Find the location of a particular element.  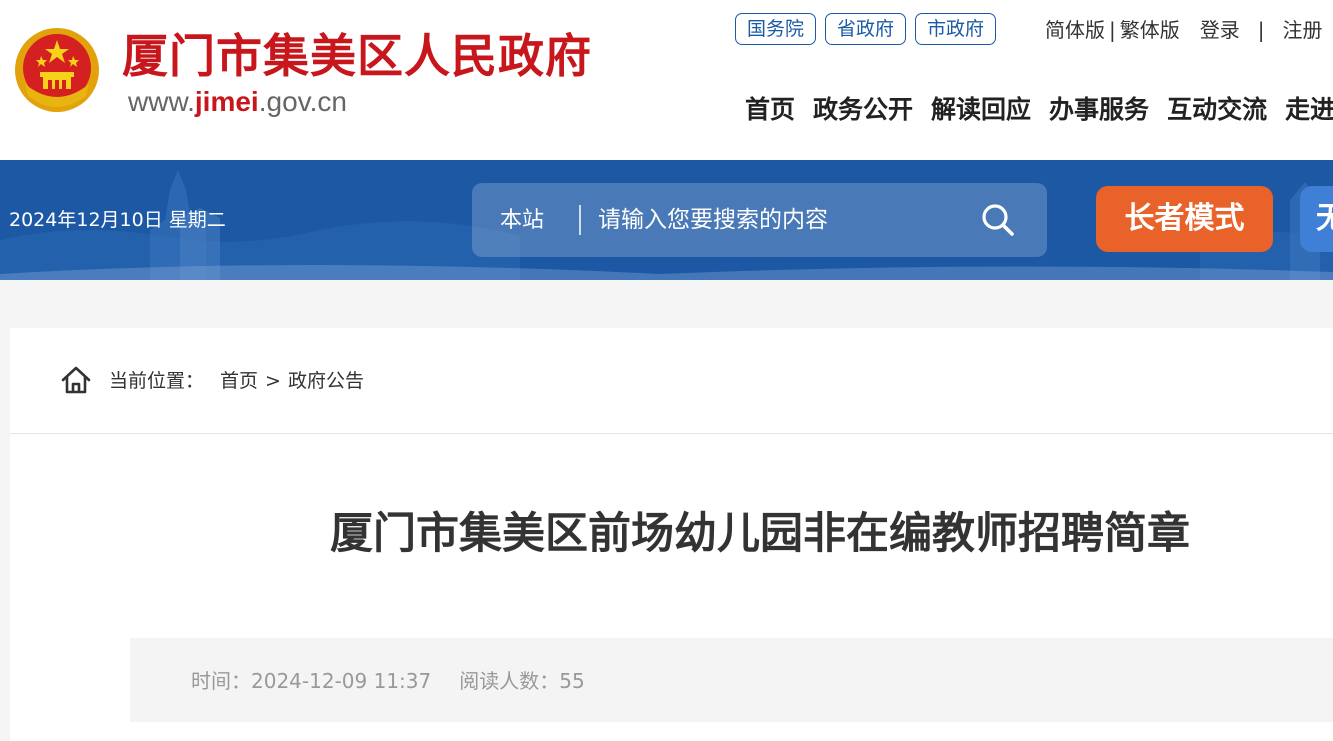

search-input is located at coordinates (783, 220).